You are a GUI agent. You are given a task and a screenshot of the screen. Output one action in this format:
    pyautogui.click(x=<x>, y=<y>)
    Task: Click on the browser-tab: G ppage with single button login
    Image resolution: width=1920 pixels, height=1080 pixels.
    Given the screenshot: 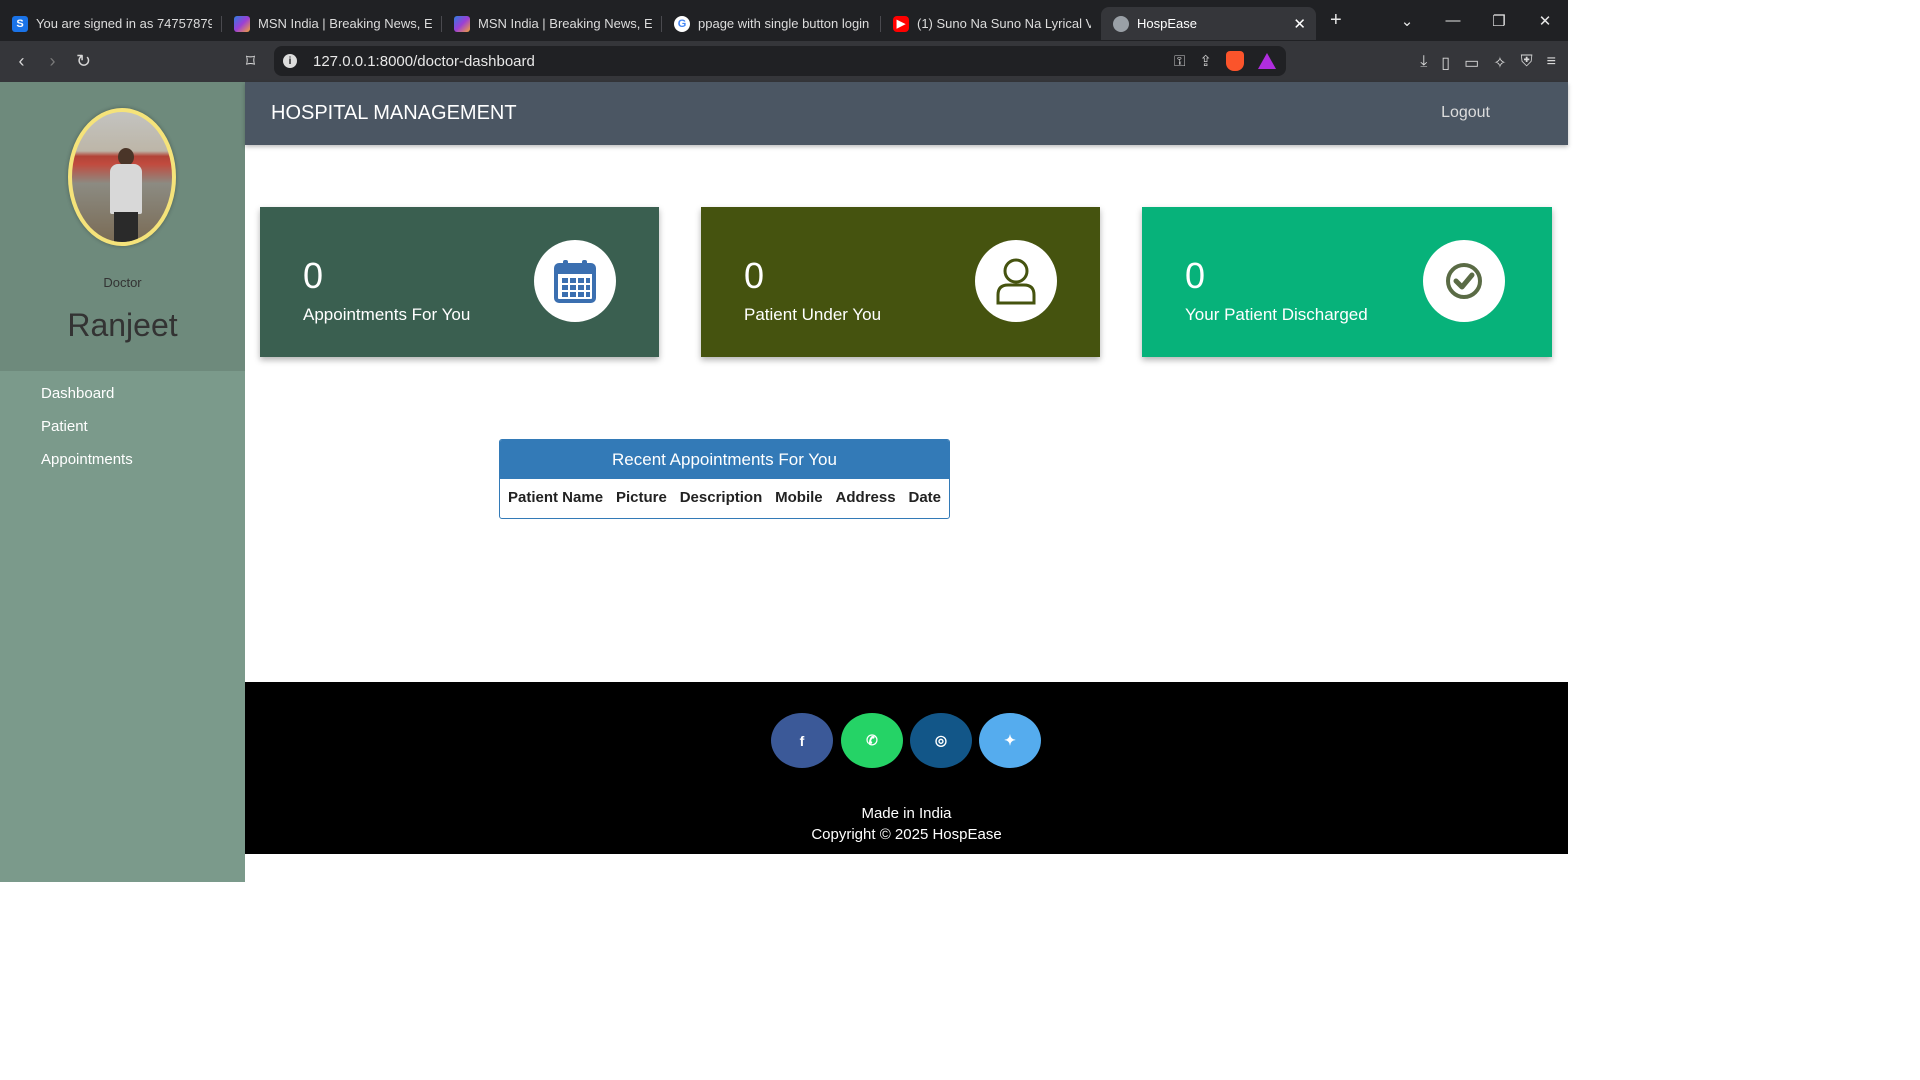 What is the action you would take?
    pyautogui.click(x=771, y=23)
    